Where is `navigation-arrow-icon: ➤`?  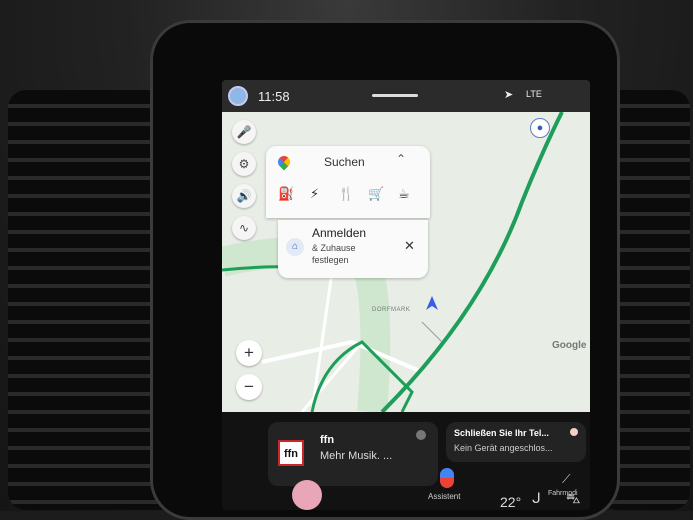 navigation-arrow-icon: ➤ is located at coordinates (509, 95).